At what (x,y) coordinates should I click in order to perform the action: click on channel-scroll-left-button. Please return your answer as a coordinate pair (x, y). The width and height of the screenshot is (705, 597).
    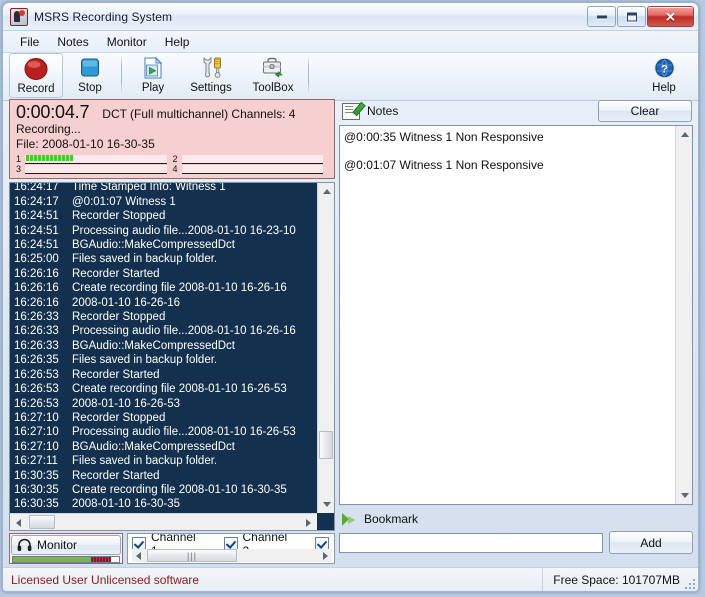
    Looking at the image, I should click on (138, 555).